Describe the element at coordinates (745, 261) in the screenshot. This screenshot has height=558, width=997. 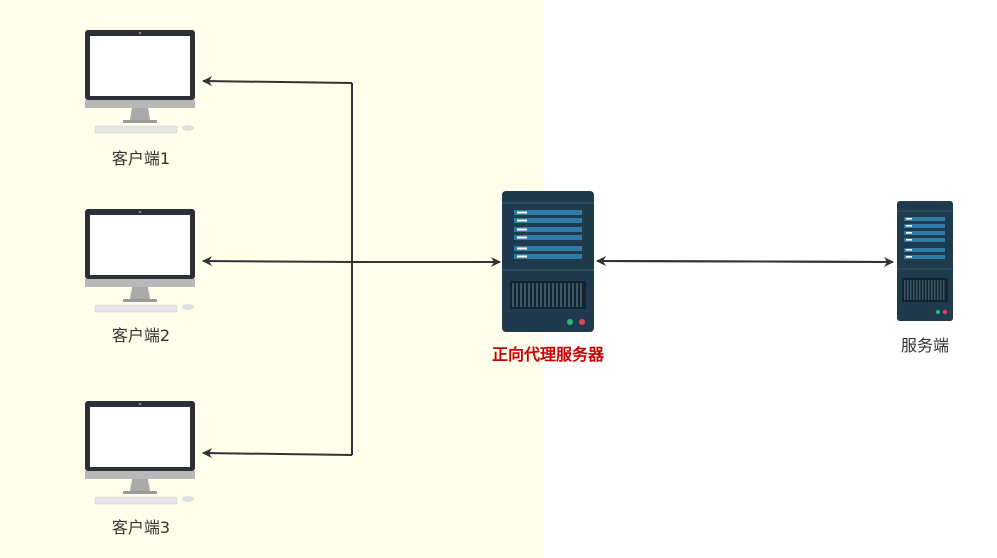
I see `arrow-server-to-proxy` at that location.